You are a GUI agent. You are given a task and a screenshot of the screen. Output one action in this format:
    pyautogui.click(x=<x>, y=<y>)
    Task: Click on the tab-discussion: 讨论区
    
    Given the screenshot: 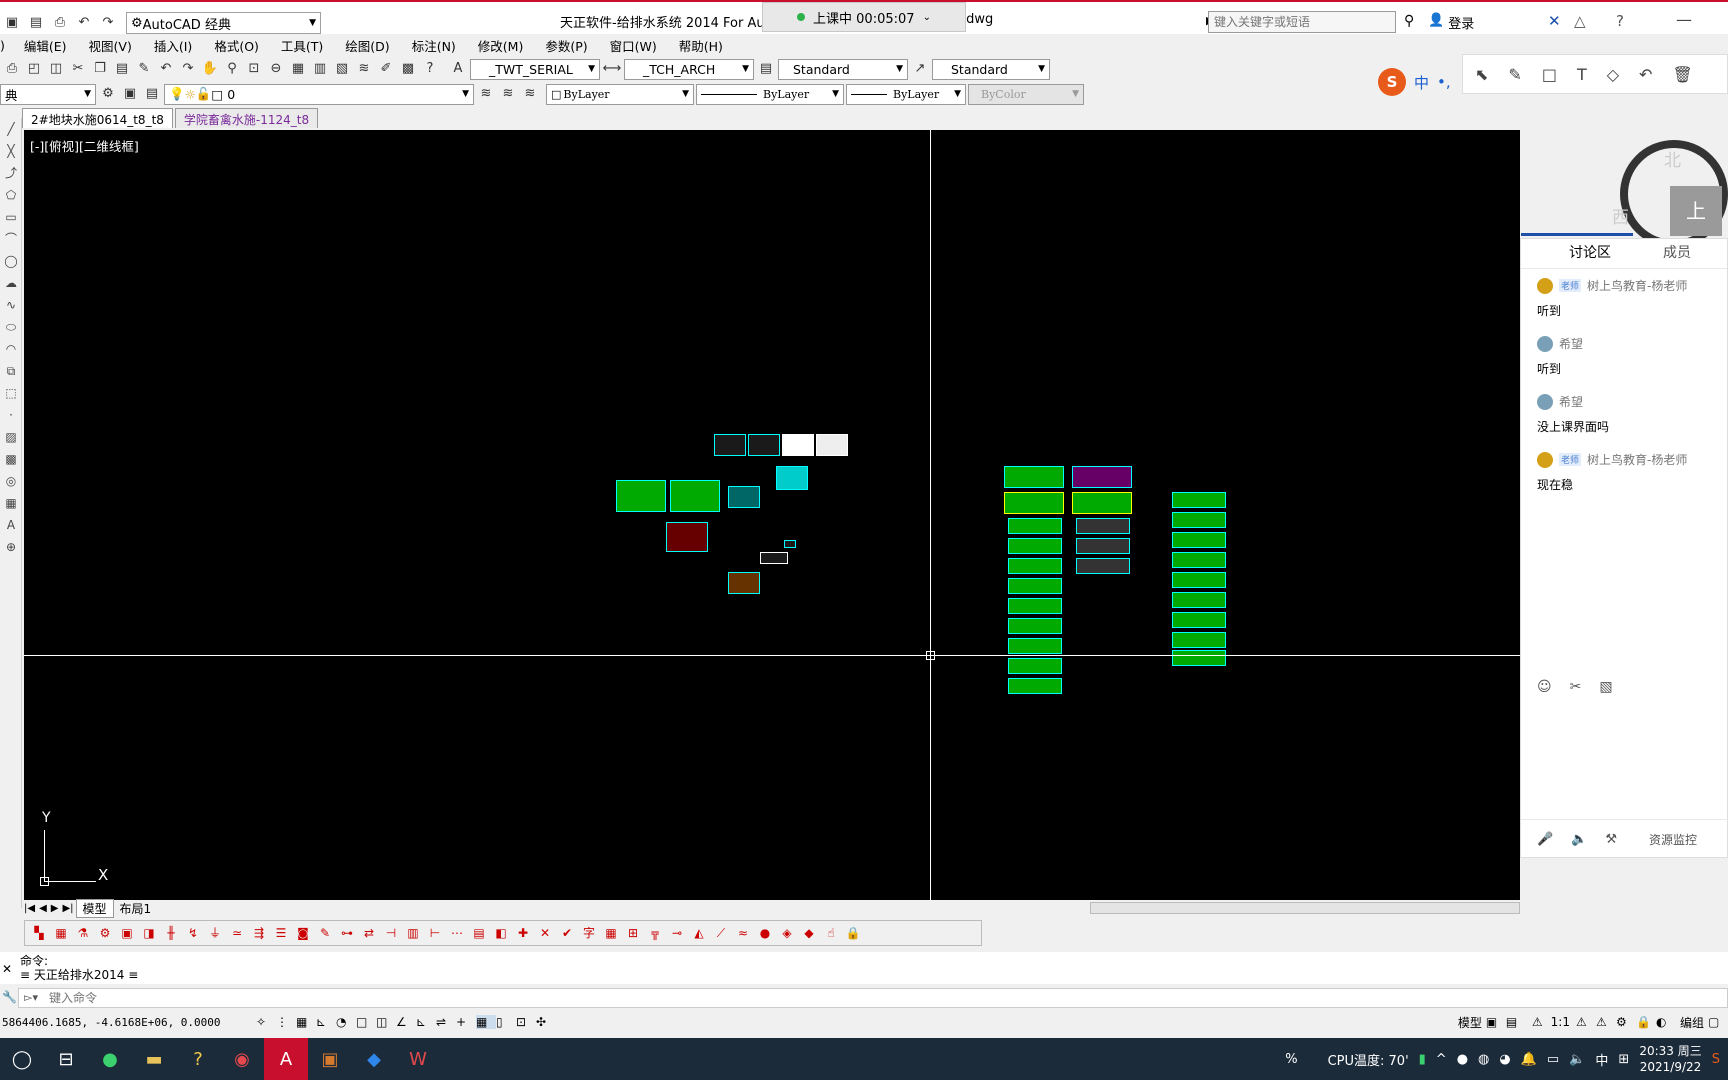 What is the action you would take?
    pyautogui.click(x=1577, y=250)
    